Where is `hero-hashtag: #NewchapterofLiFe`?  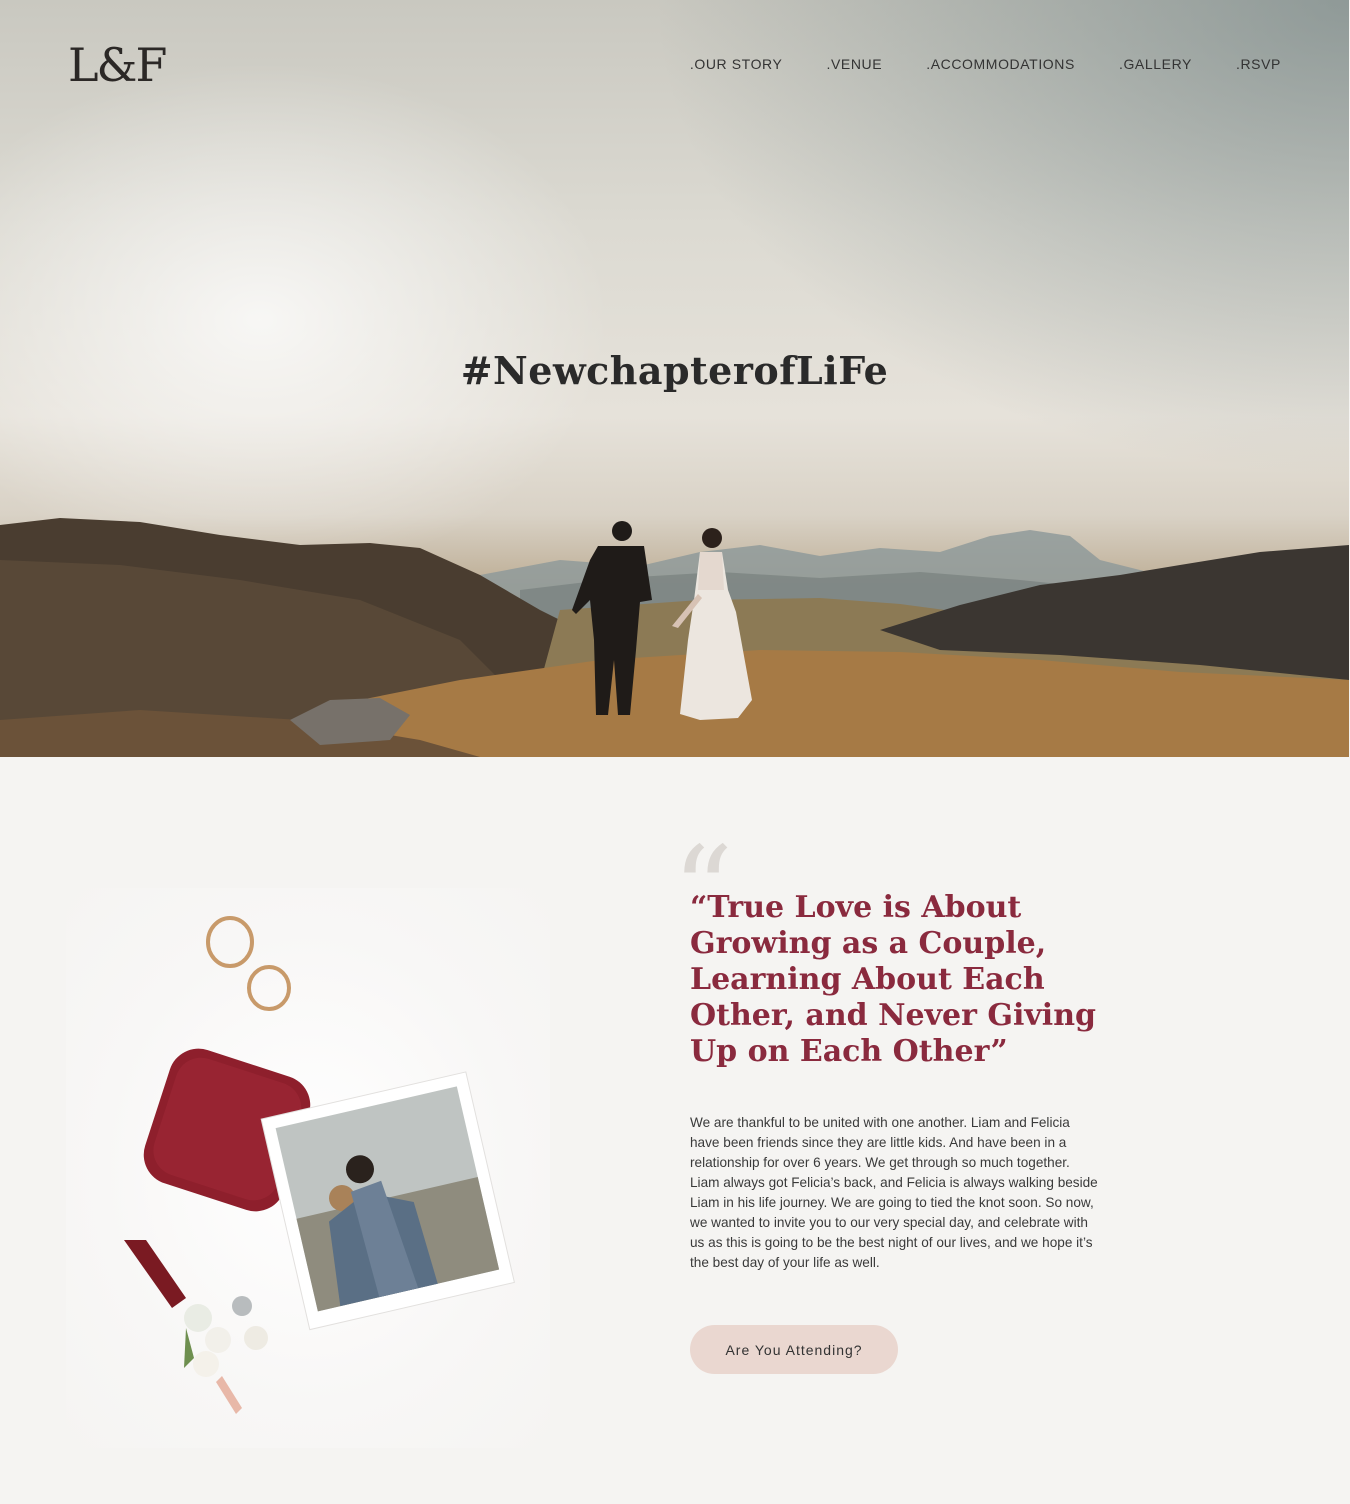
hero-hashtag: #NewchapterofLiFe is located at coordinates (674, 370).